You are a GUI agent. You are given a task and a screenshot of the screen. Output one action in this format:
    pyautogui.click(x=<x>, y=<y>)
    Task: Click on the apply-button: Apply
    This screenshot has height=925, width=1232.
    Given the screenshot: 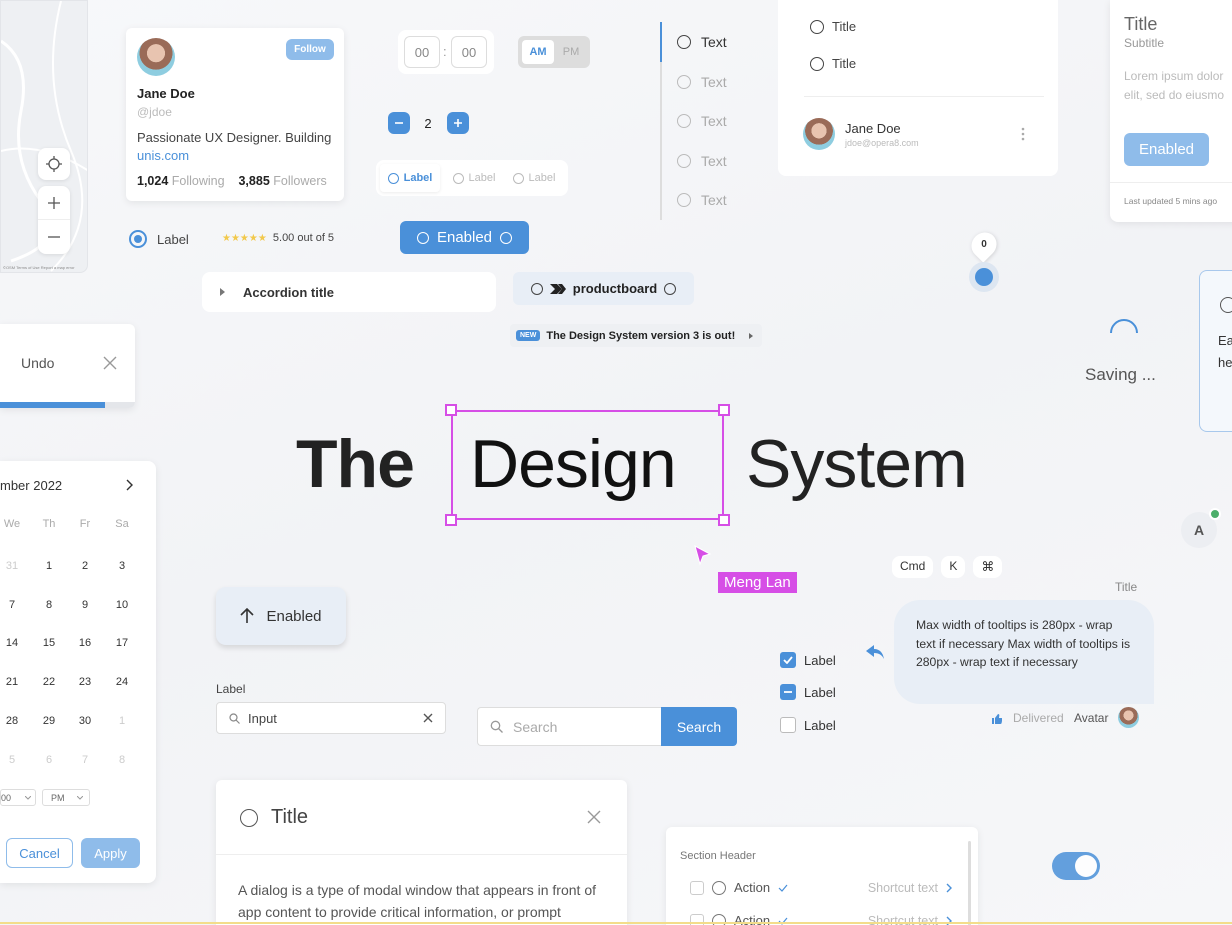 What is the action you would take?
    pyautogui.click(x=110, y=853)
    